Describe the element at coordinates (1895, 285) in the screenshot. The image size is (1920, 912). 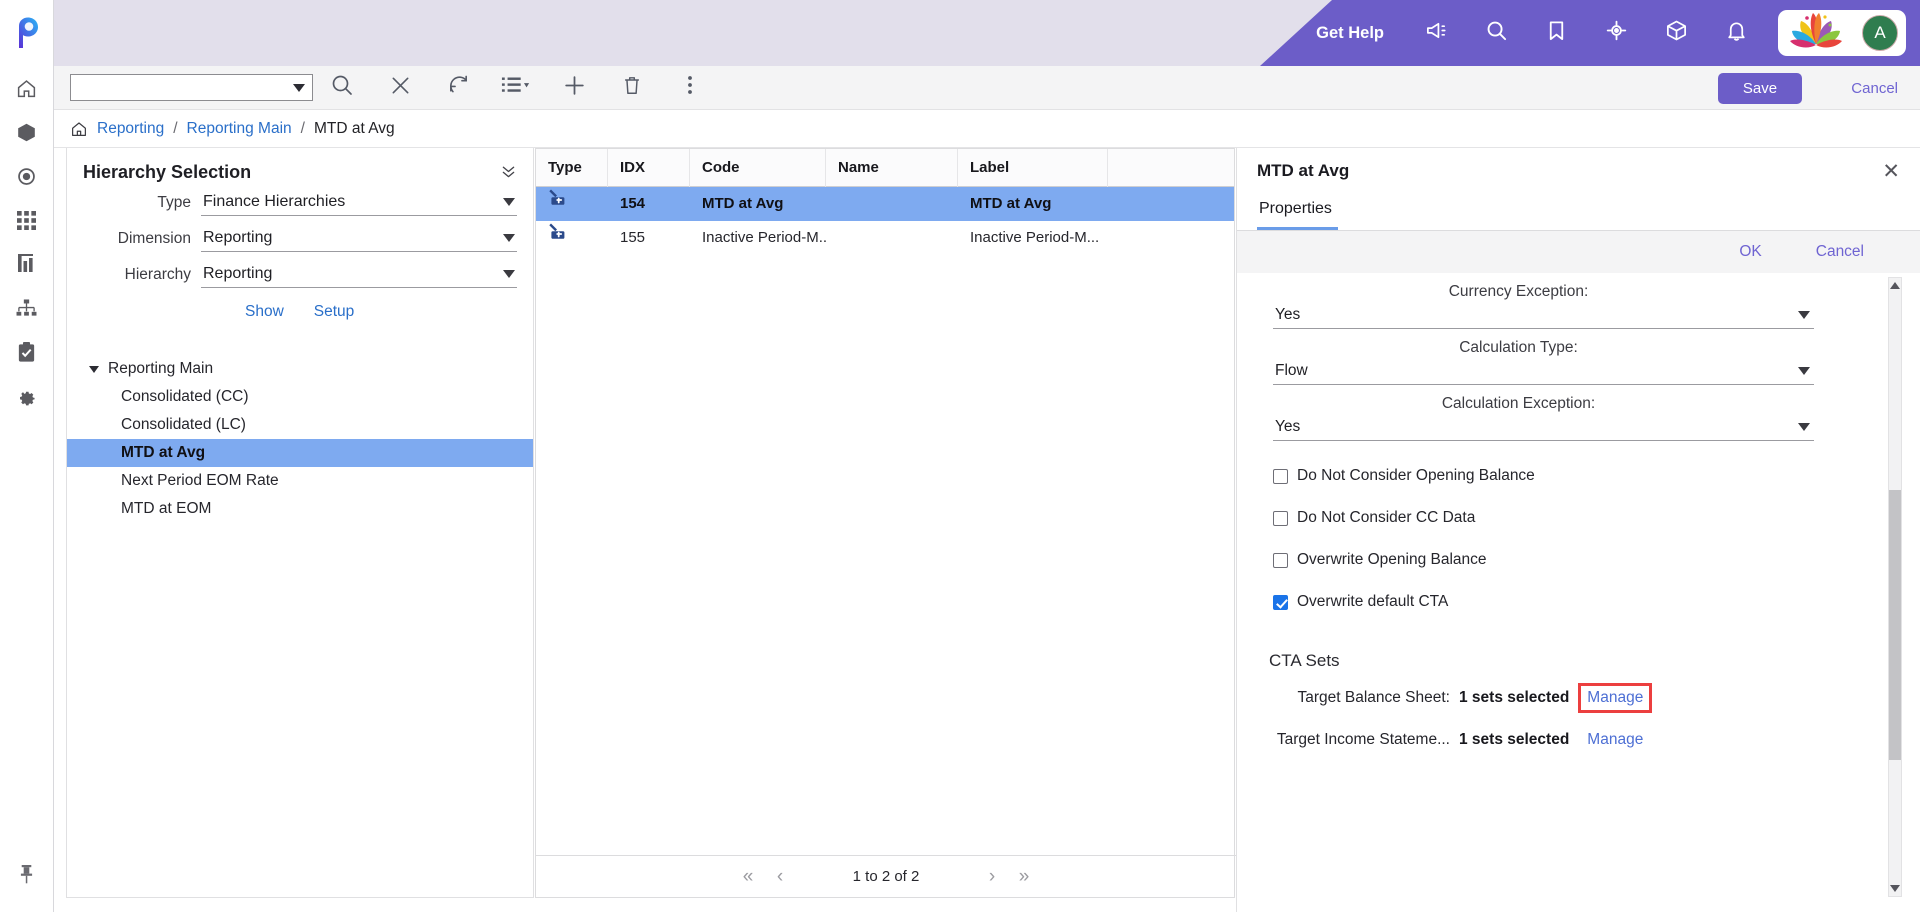
I see `scroll-up-icon` at that location.